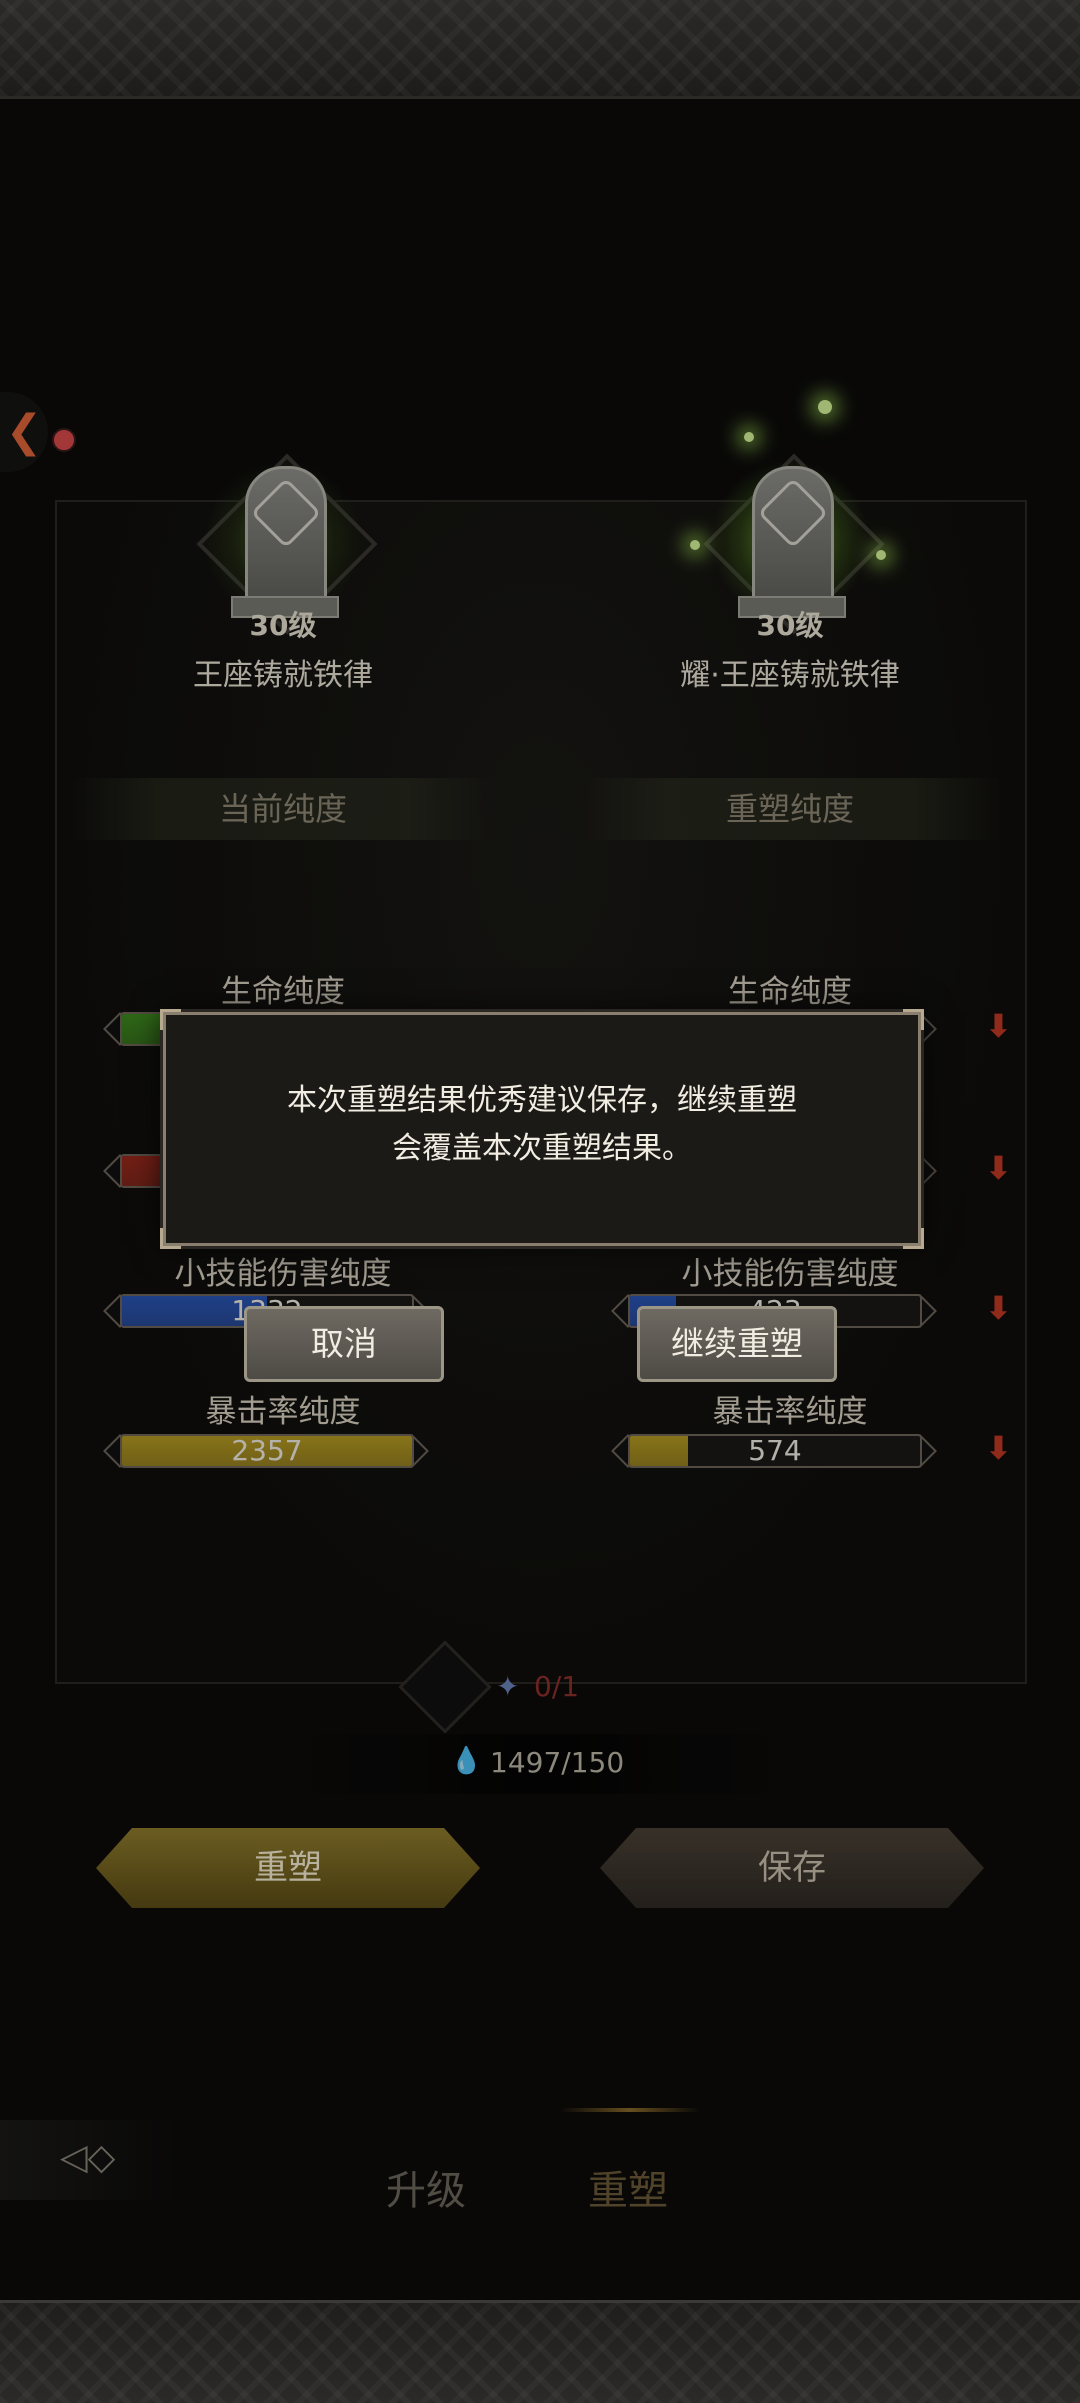 The width and height of the screenshot is (1080, 2403). I want to click on stat-label-right: 生命纯度, so click(790, 992).